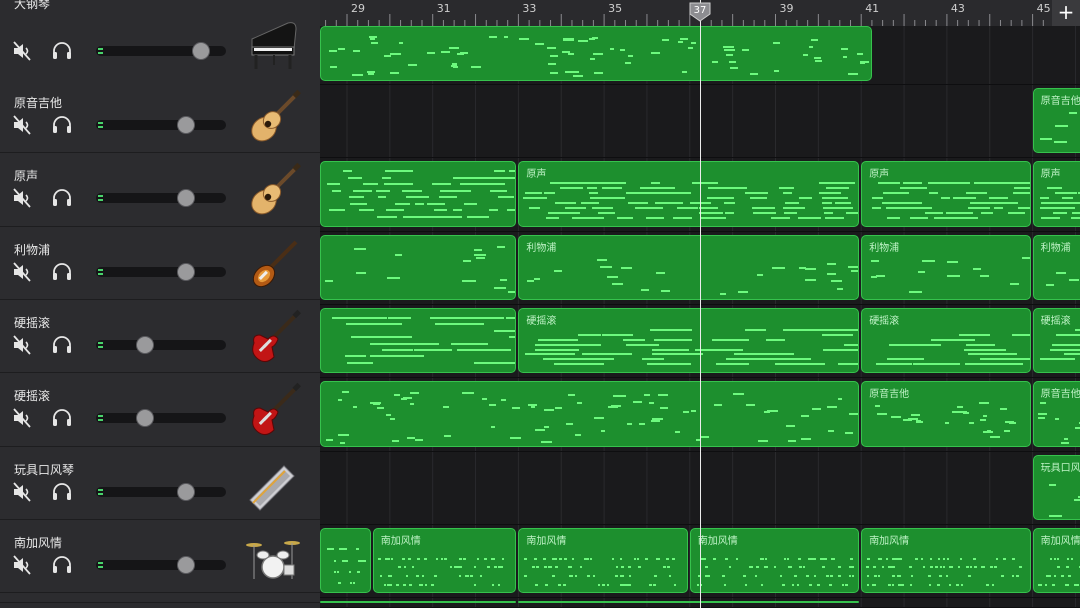  I want to click on track-header: 玩具口风琴, so click(160, 483).